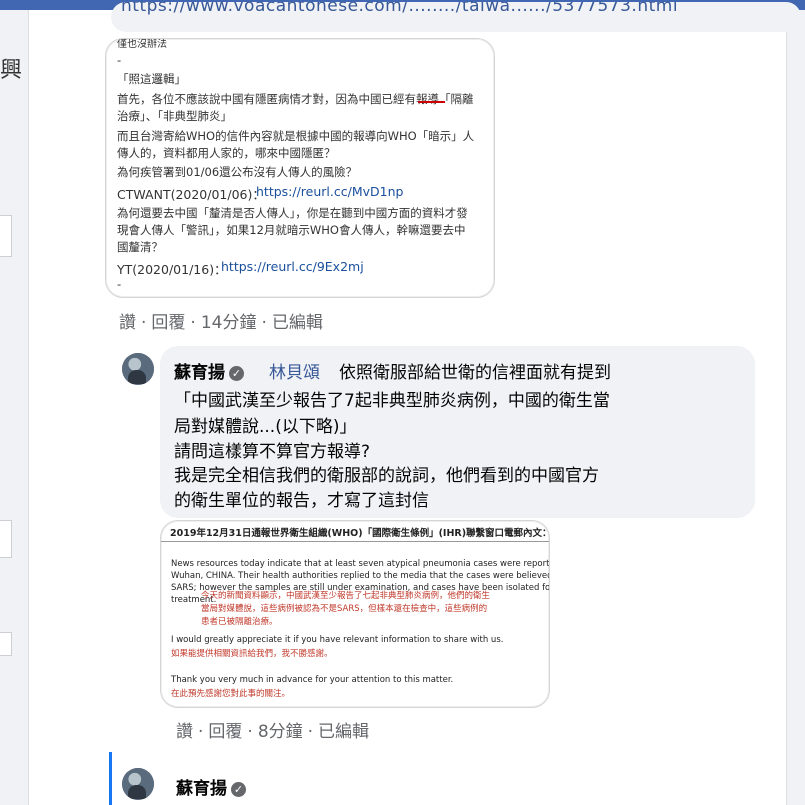  What do you see at coordinates (294, 370) in the screenshot?
I see `mention-link: 林貝頌` at bounding box center [294, 370].